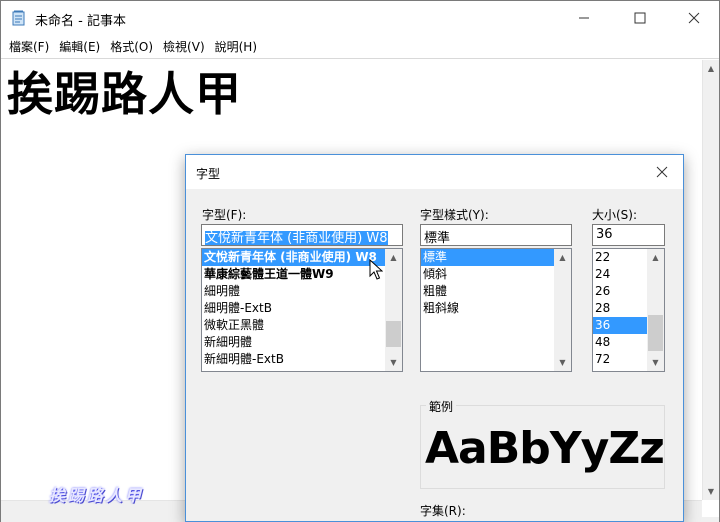 The width and height of the screenshot is (720, 522). What do you see at coordinates (302, 291) in the screenshot?
I see `font-item: 細明體` at bounding box center [302, 291].